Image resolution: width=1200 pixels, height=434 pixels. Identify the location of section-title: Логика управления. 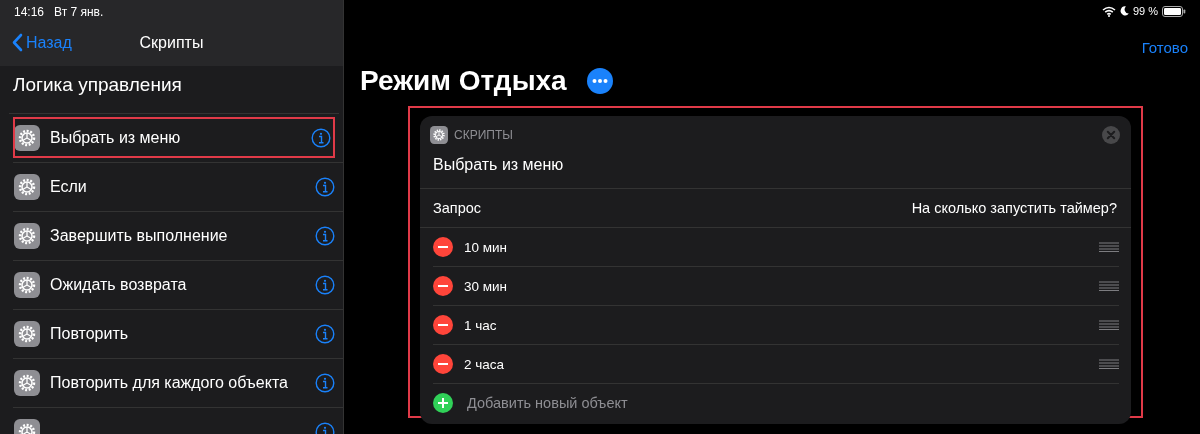
(97, 85).